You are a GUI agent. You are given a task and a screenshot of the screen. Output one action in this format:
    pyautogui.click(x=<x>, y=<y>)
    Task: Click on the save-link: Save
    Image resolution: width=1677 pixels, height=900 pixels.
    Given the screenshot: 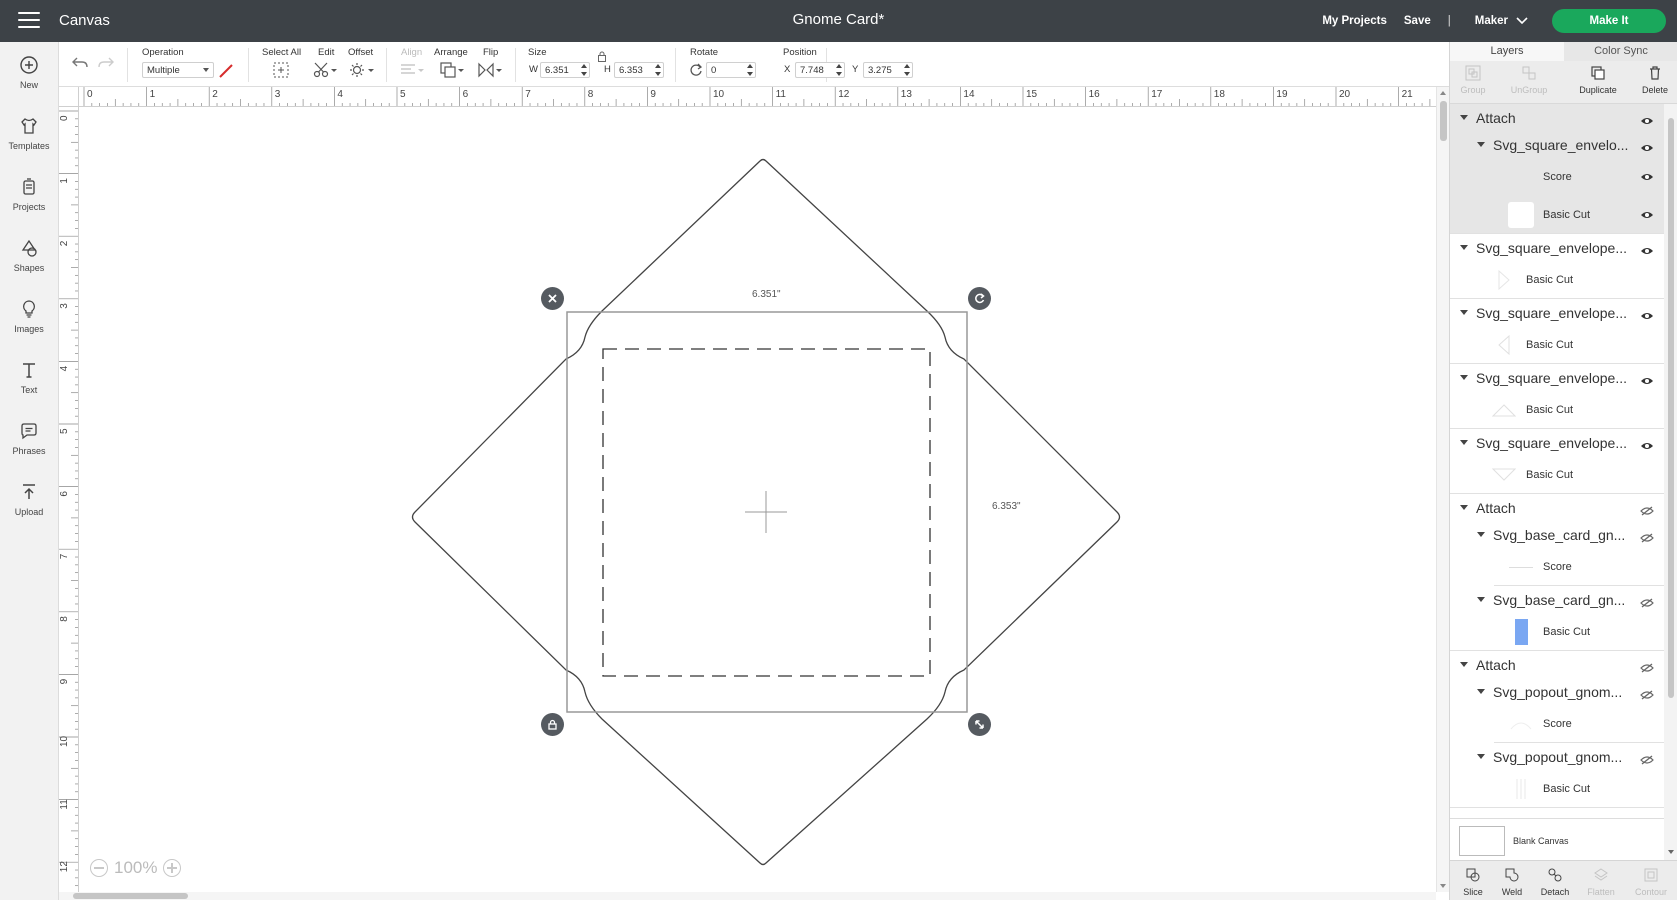 What is the action you would take?
    pyautogui.click(x=1417, y=21)
    